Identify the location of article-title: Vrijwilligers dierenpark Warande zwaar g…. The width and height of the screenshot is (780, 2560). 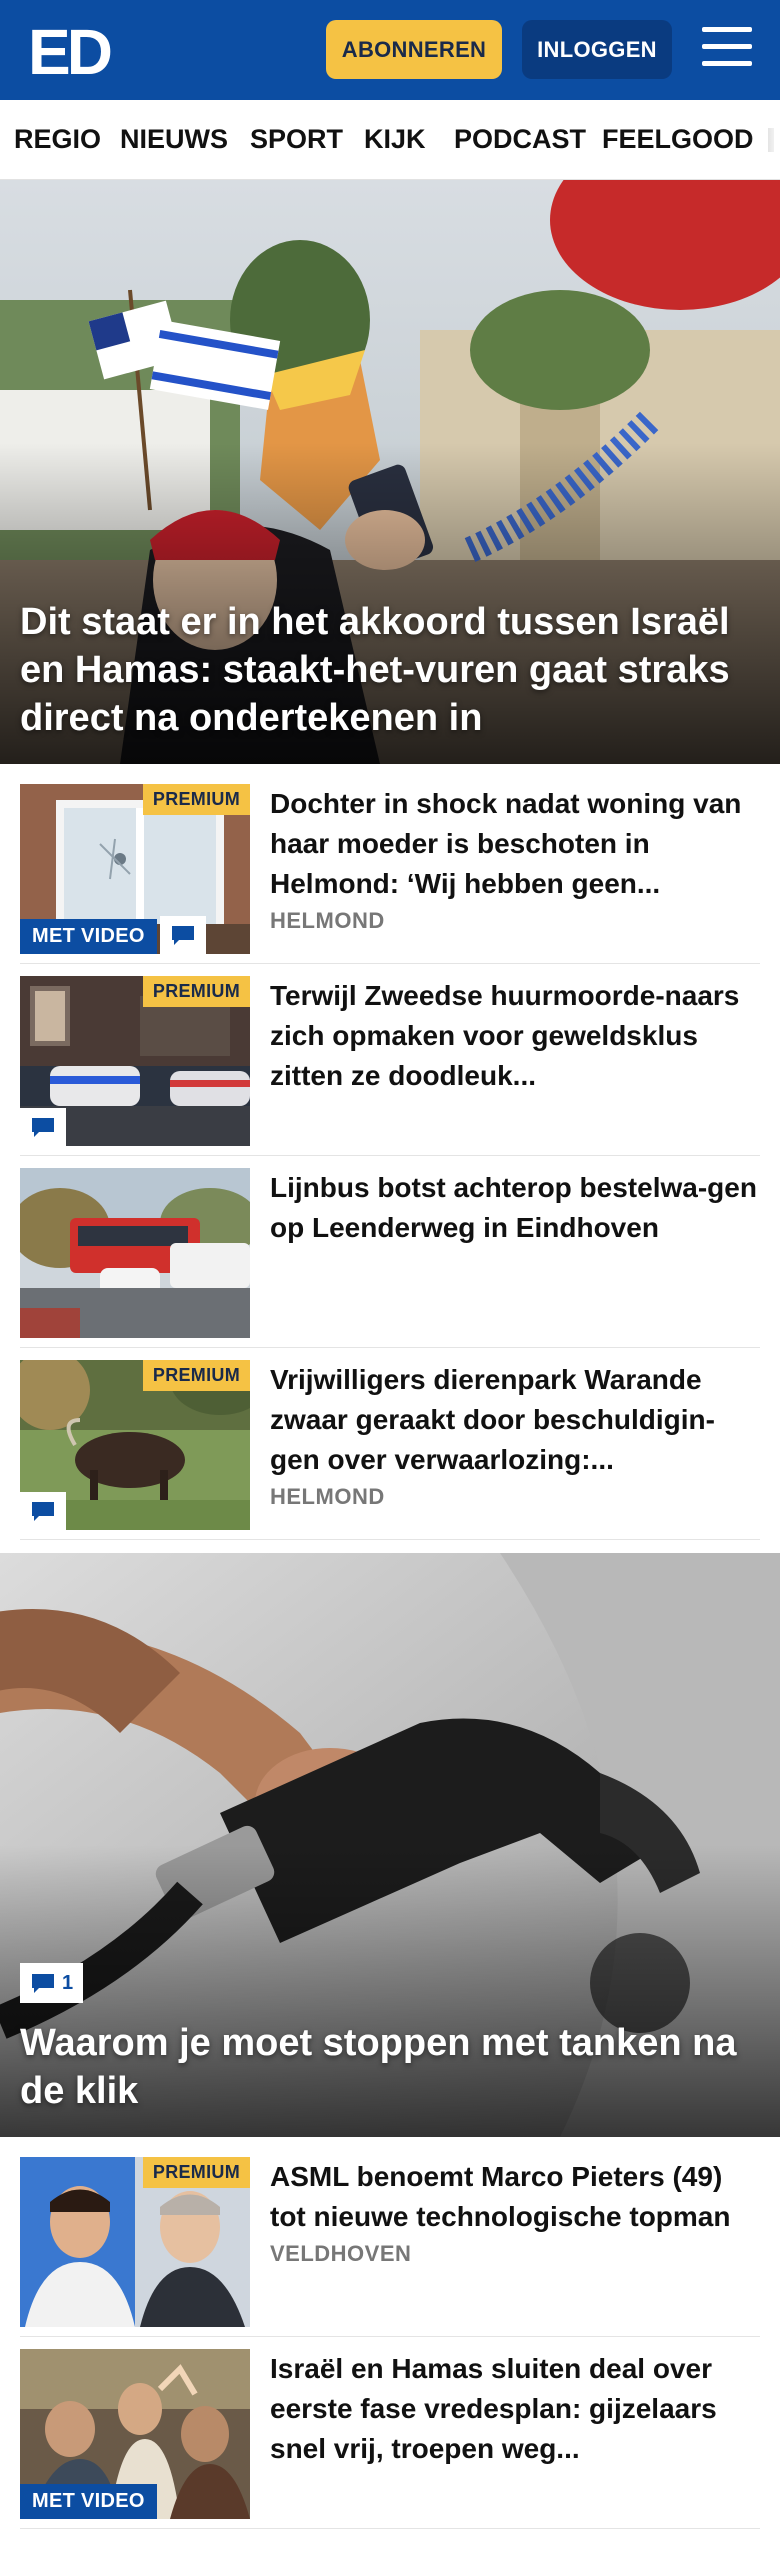
(515, 1420).